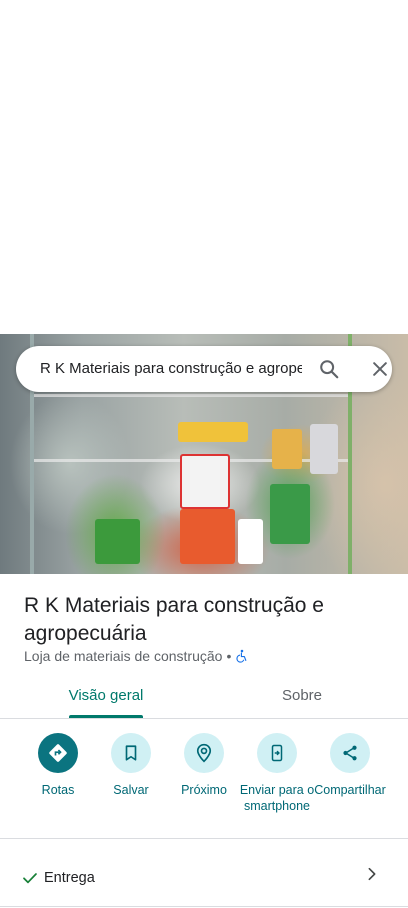  Describe the element at coordinates (277, 798) in the screenshot. I see `send-to-phone-label: Enviar para o smartphone` at that location.